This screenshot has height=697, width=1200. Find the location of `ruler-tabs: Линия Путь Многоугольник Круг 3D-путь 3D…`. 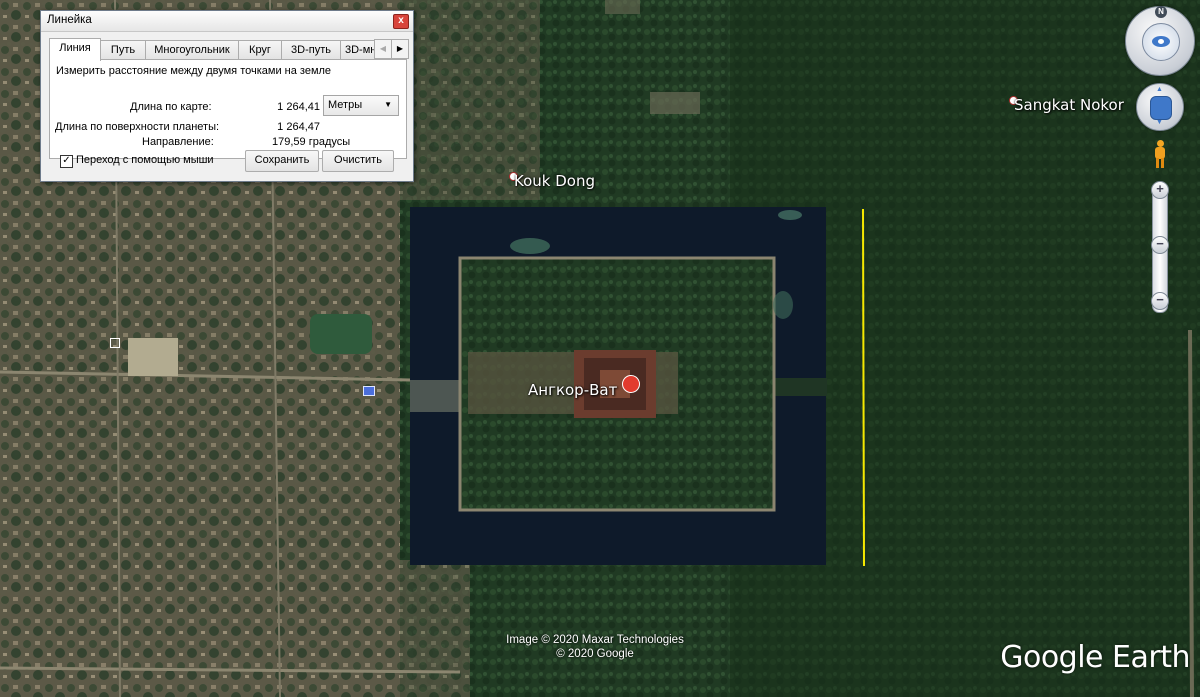

ruler-tabs: Линия Путь Многоугольник Круг 3D-путь 3D… is located at coordinates (229, 49).